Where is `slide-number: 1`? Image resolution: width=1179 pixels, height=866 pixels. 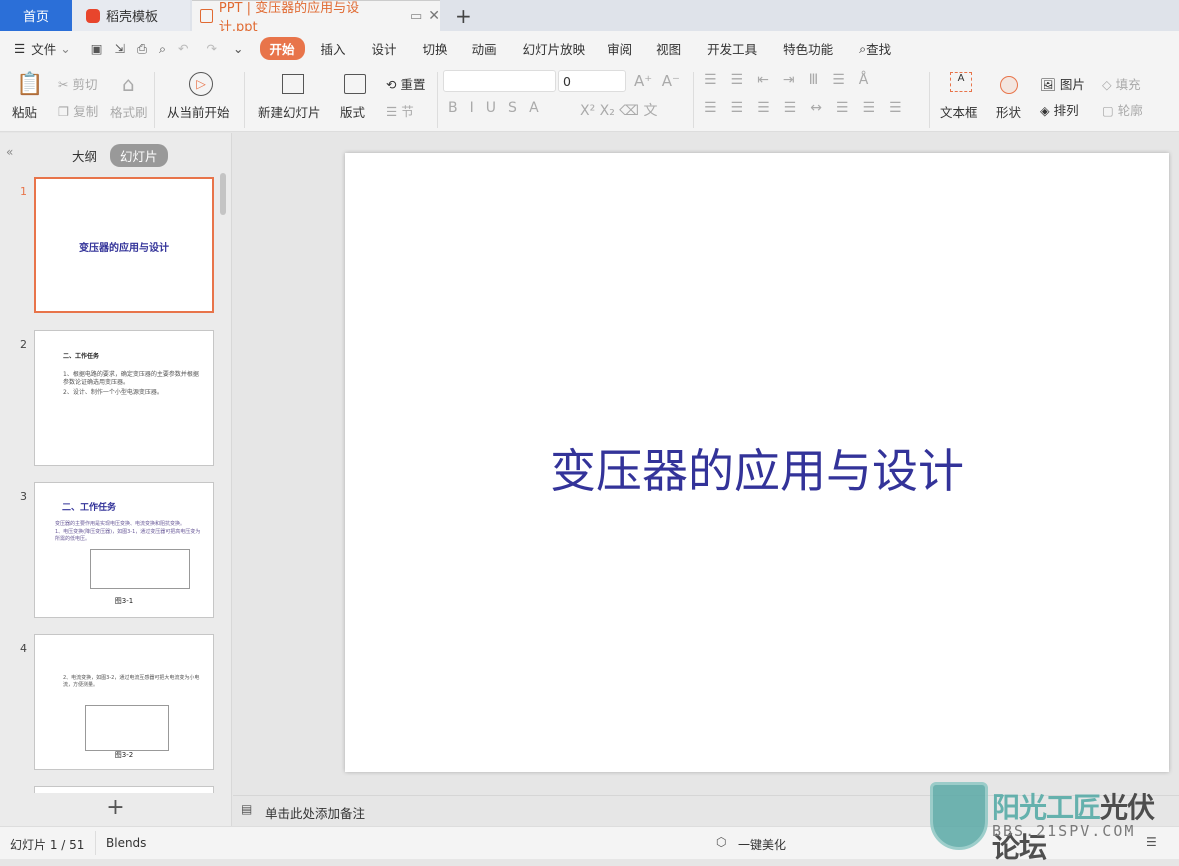 slide-number: 1 is located at coordinates (23, 191).